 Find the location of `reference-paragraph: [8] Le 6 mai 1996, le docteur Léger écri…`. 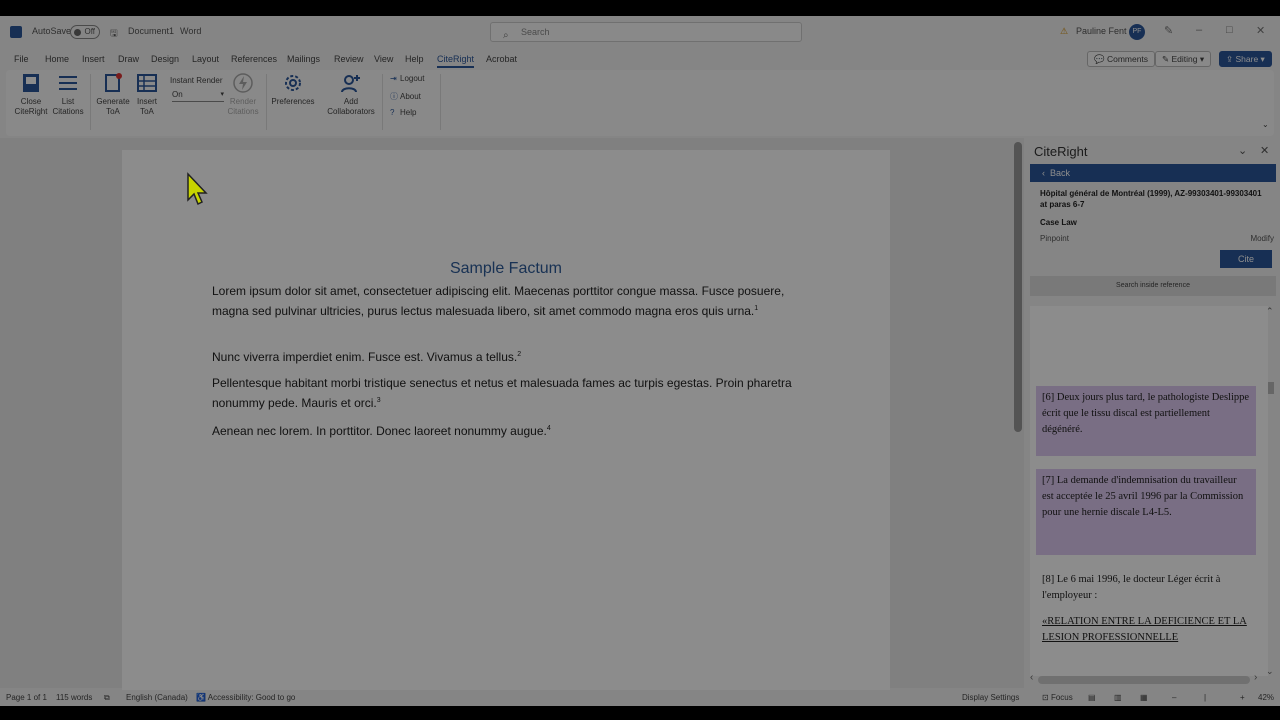

reference-paragraph: [8] Le 6 mai 1996, le docteur Léger écri… is located at coordinates (1146, 588).